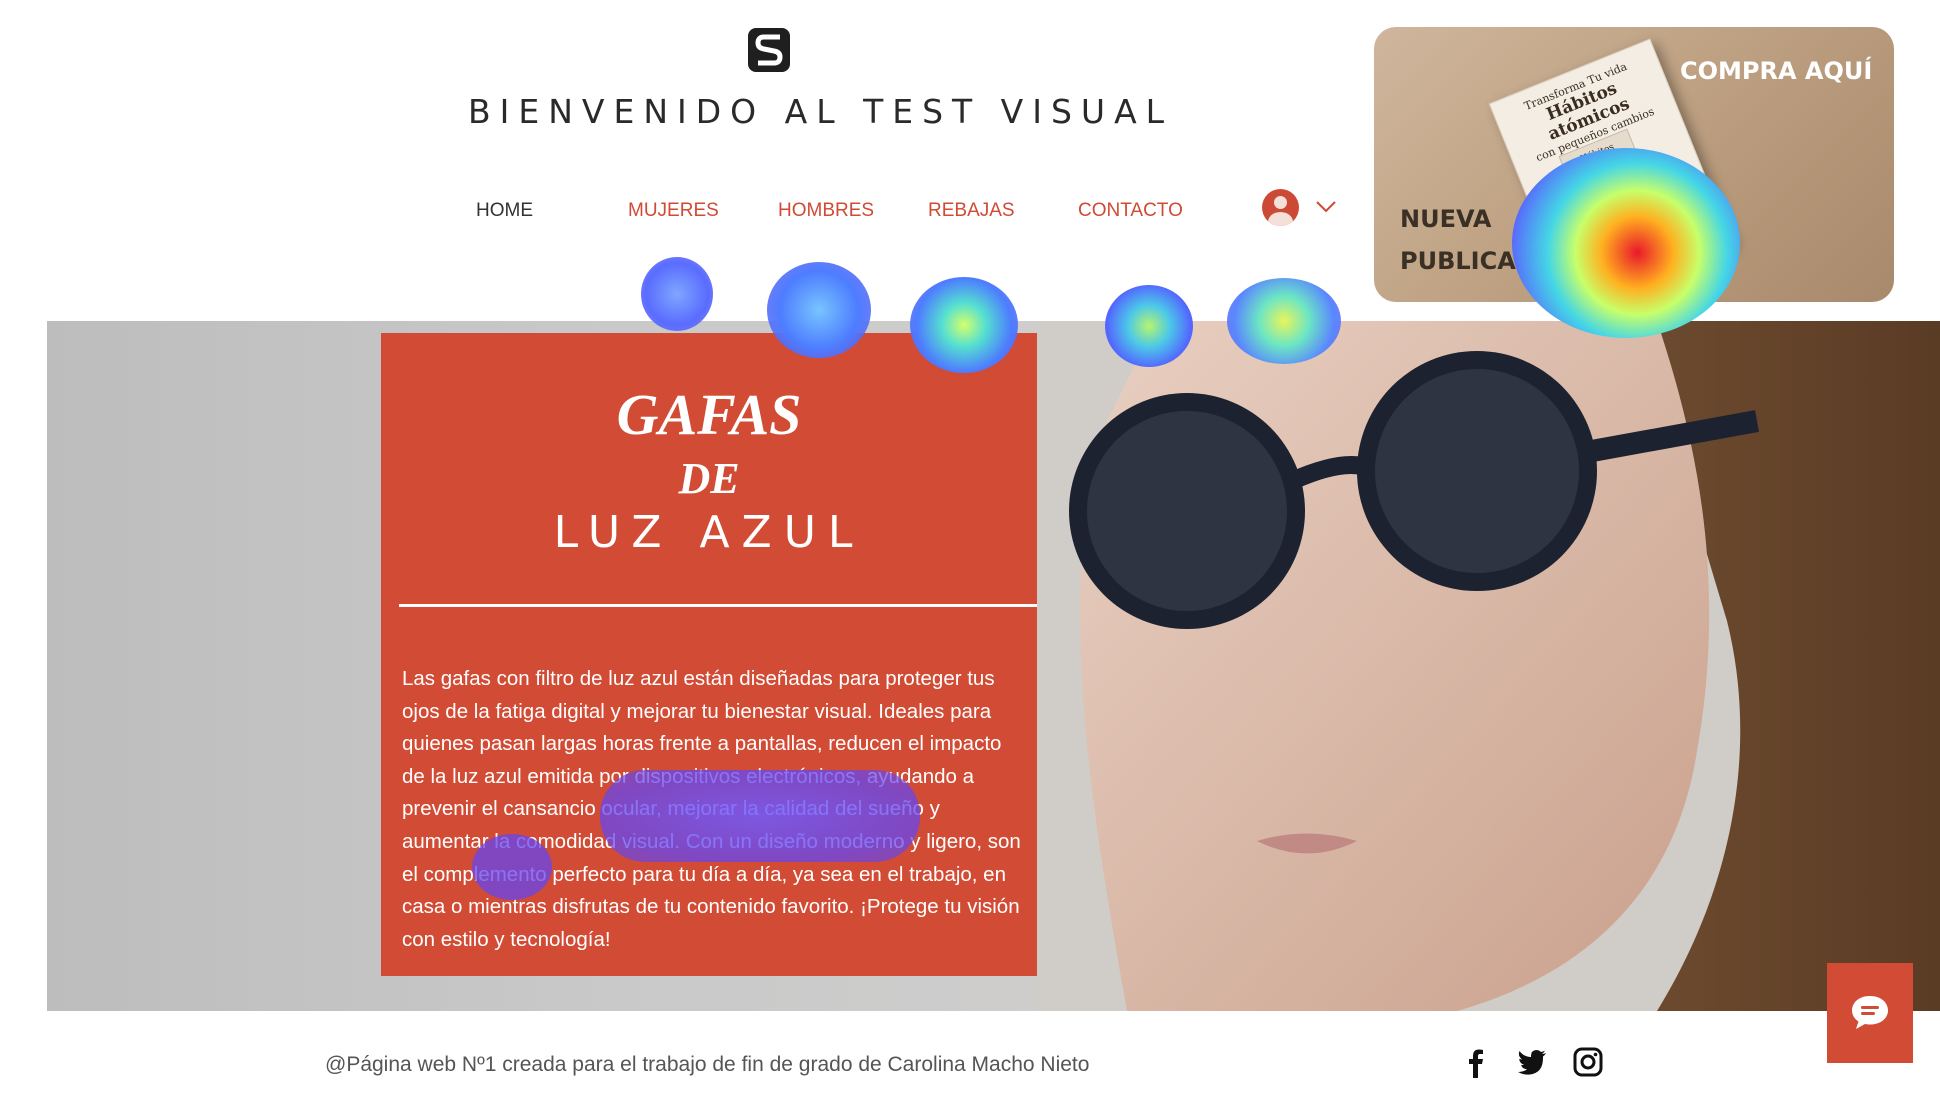 This screenshot has height=1100, width=1940. Describe the element at coordinates (1476, 1062) in the screenshot. I see `facebook-icon` at that location.